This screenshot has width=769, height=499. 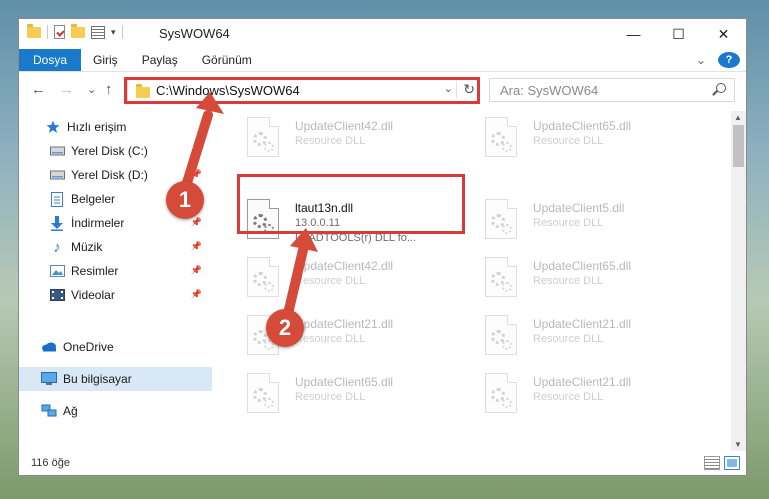 I want to click on sidebar-item-quick-access: Hızlı erişim, so click(x=115, y=127).